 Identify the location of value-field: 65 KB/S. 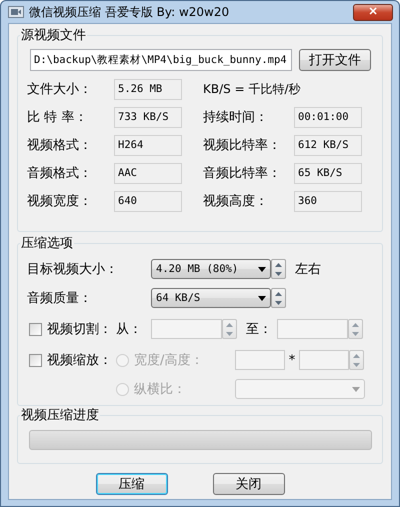
(328, 173).